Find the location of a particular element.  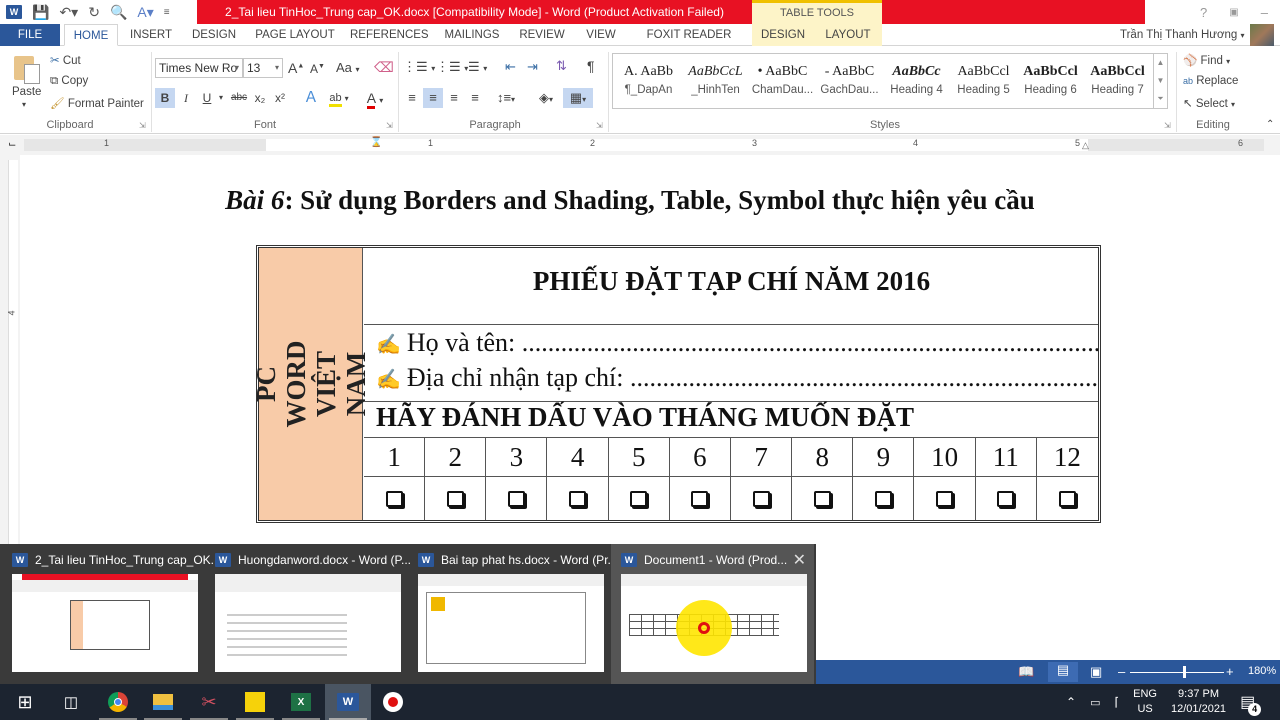

numbering-icon: ⋮☰ ▾ is located at coordinates (452, 67).